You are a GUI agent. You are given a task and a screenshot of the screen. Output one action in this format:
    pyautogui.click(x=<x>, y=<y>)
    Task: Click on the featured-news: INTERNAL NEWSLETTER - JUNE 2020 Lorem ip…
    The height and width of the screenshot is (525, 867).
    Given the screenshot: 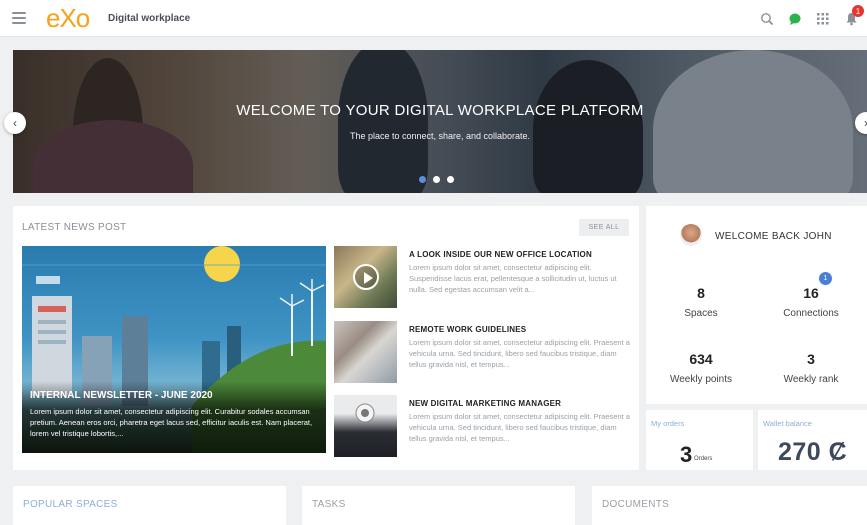 What is the action you would take?
    pyautogui.click(x=174, y=349)
    